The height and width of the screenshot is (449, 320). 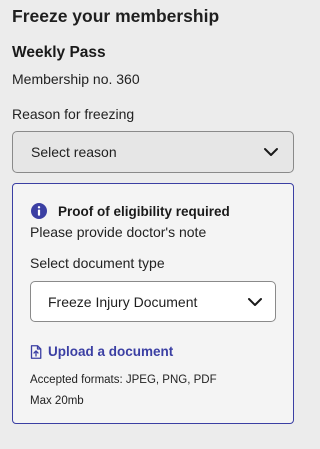 What do you see at coordinates (118, 232) in the screenshot?
I see `eligibility-subtitle: Please provide doctor's note` at bounding box center [118, 232].